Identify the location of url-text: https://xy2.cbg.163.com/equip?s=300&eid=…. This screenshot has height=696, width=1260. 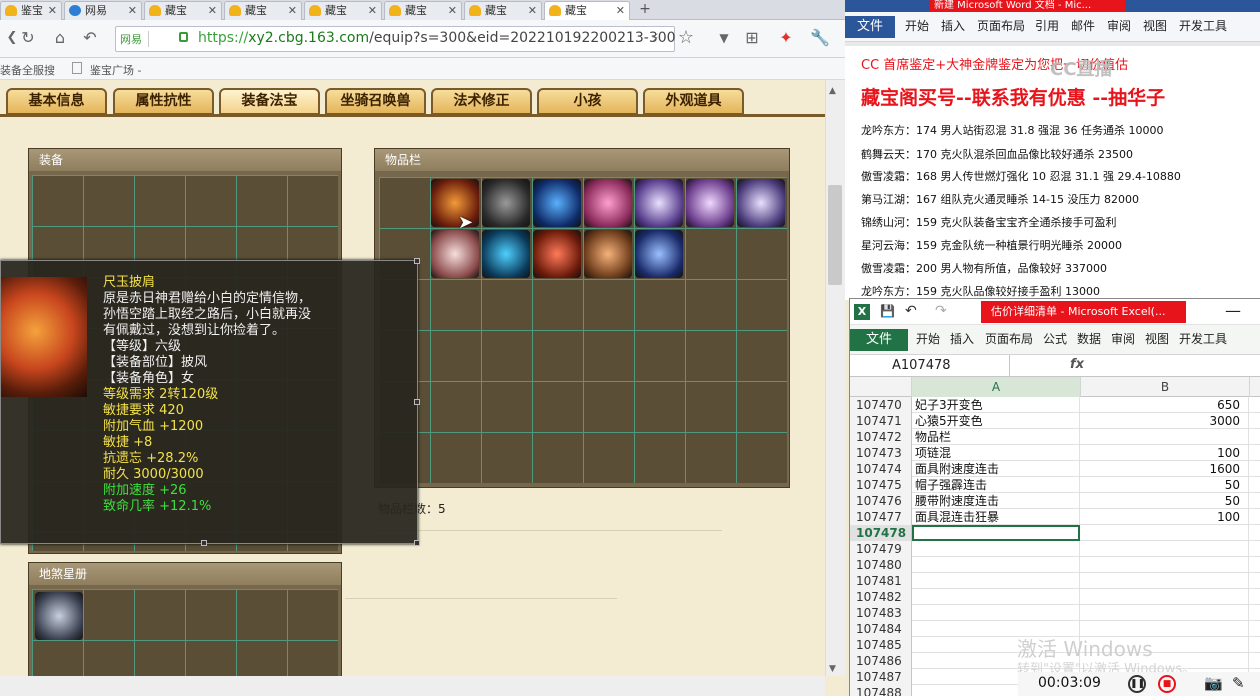
(437, 38).